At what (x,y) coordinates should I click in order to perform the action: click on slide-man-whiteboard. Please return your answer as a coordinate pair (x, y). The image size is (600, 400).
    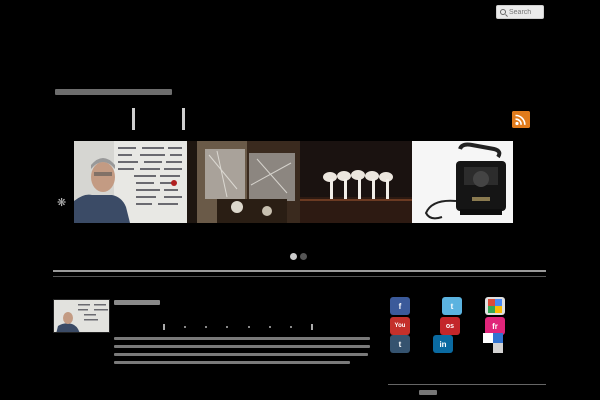
    Looking at the image, I should click on (130, 182).